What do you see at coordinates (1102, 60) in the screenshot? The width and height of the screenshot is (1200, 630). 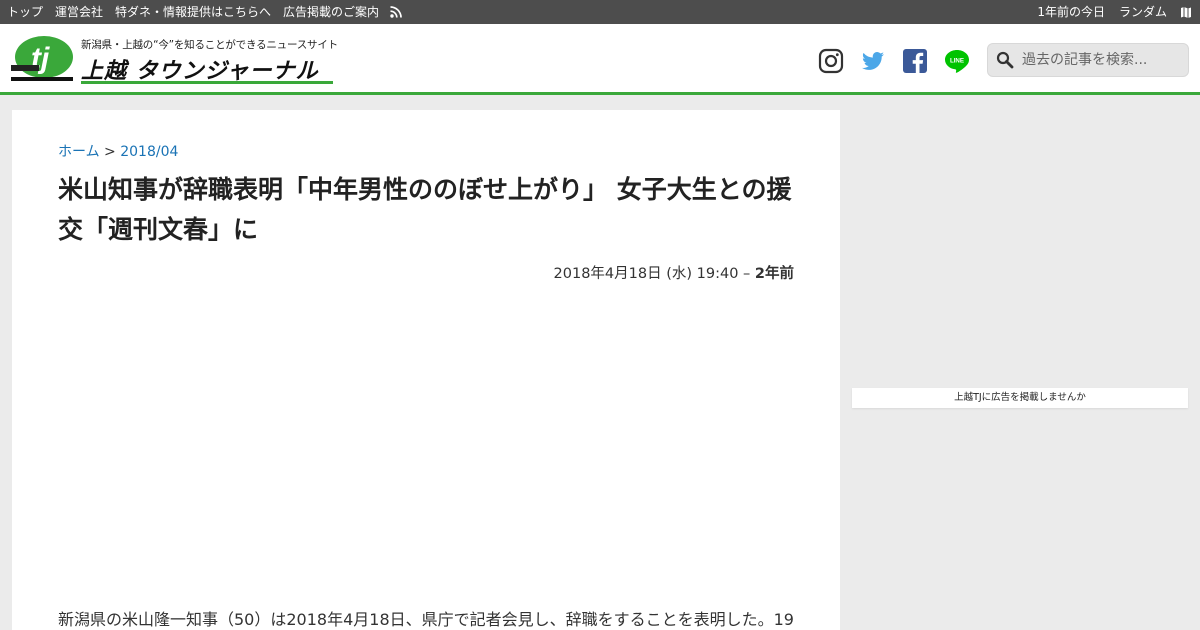 I see `search-input` at bounding box center [1102, 60].